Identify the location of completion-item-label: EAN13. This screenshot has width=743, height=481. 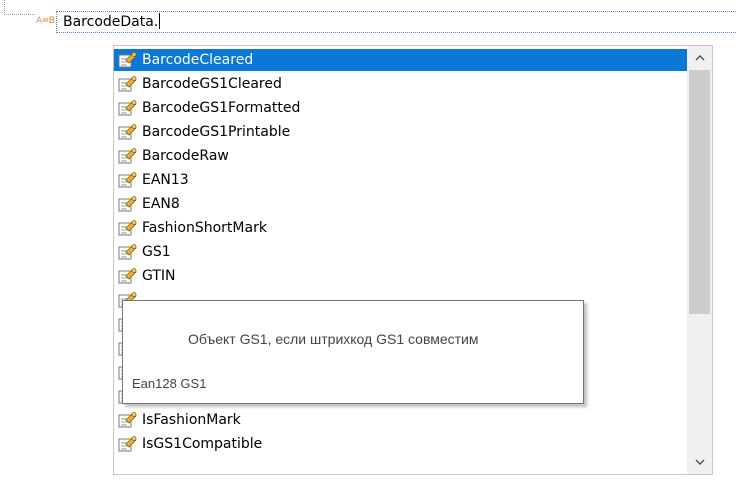
(165, 180).